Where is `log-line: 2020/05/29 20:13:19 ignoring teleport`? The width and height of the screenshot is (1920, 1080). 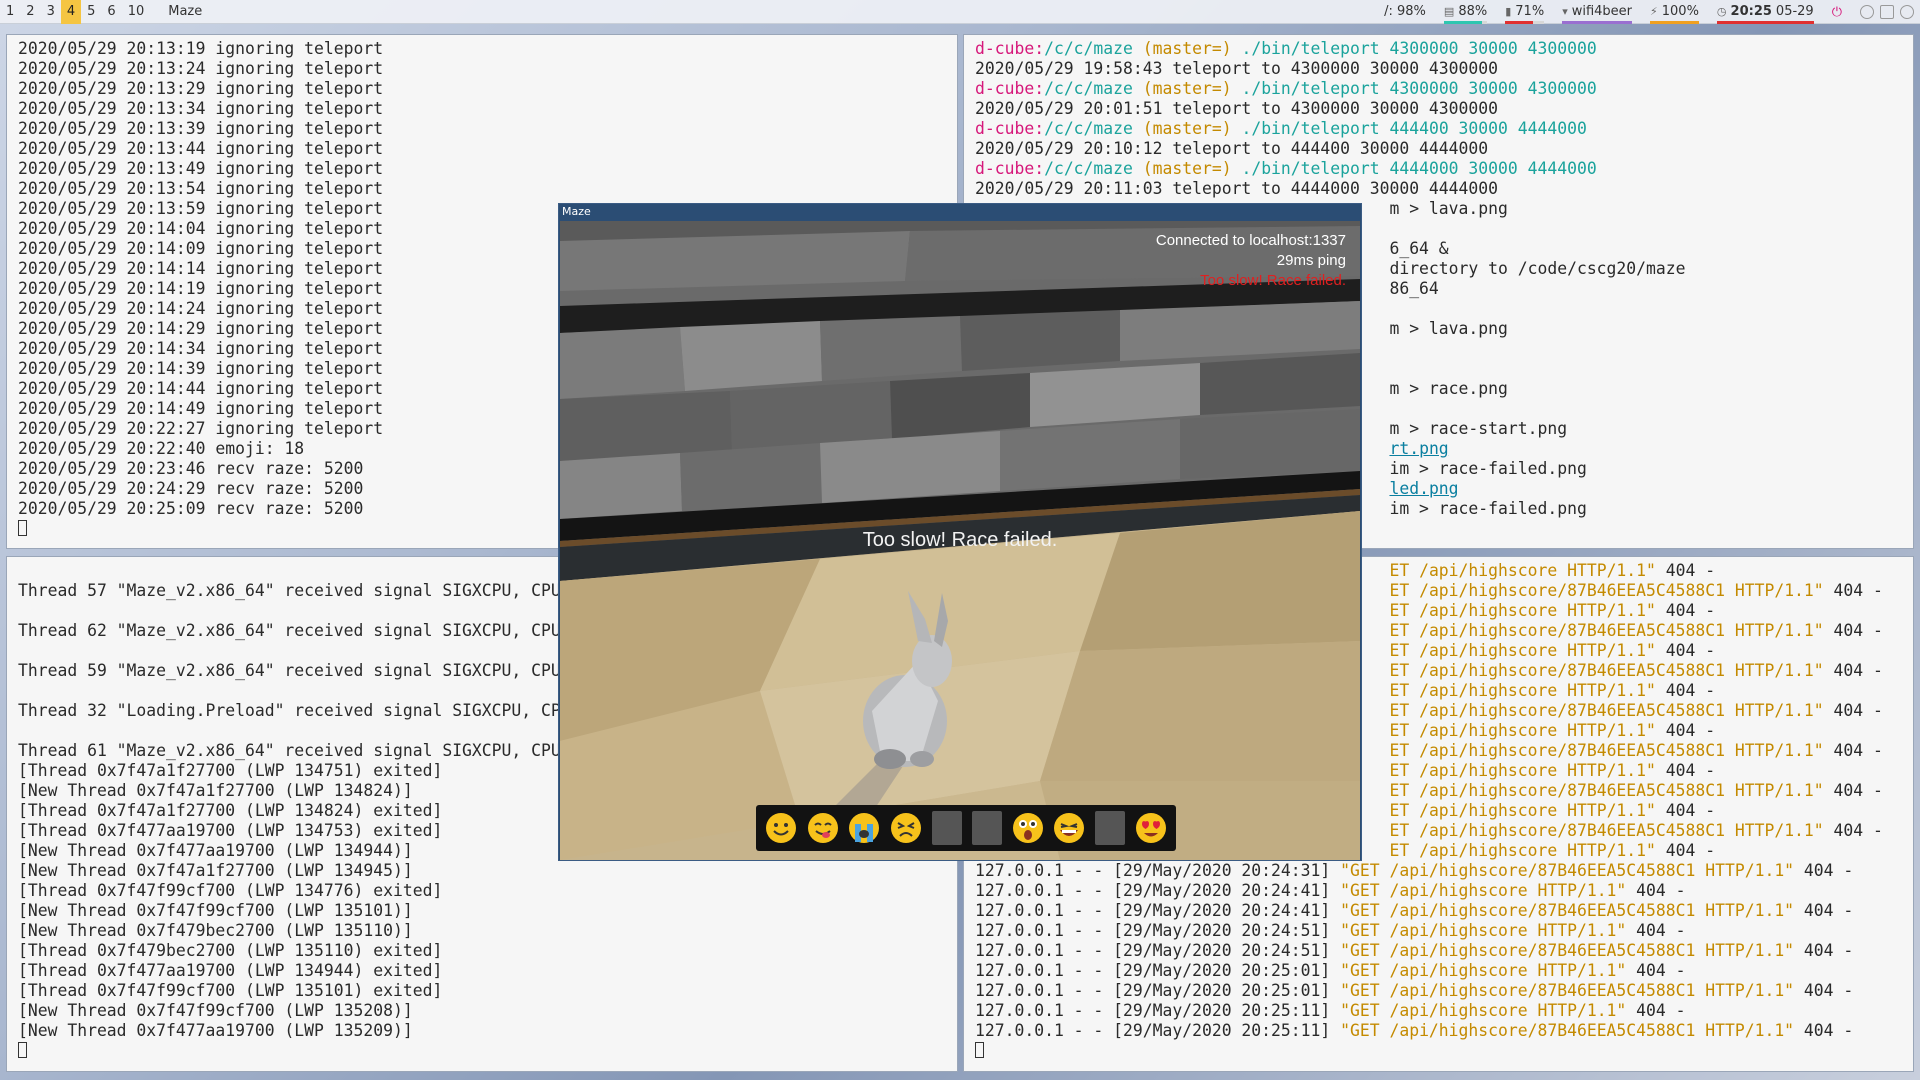 log-line: 2020/05/29 20:13:19 ignoring teleport is located at coordinates (201, 48).